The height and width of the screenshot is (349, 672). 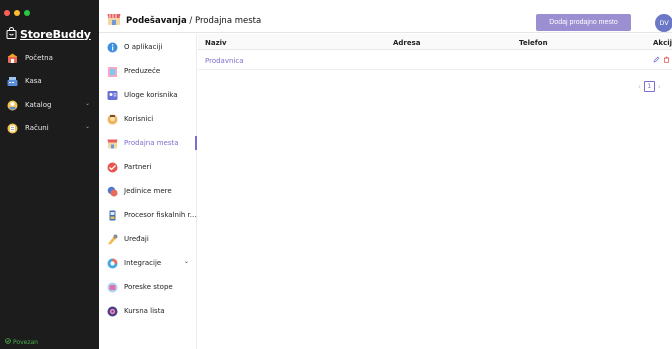 I want to click on integrations-icon, so click(x=112, y=263).